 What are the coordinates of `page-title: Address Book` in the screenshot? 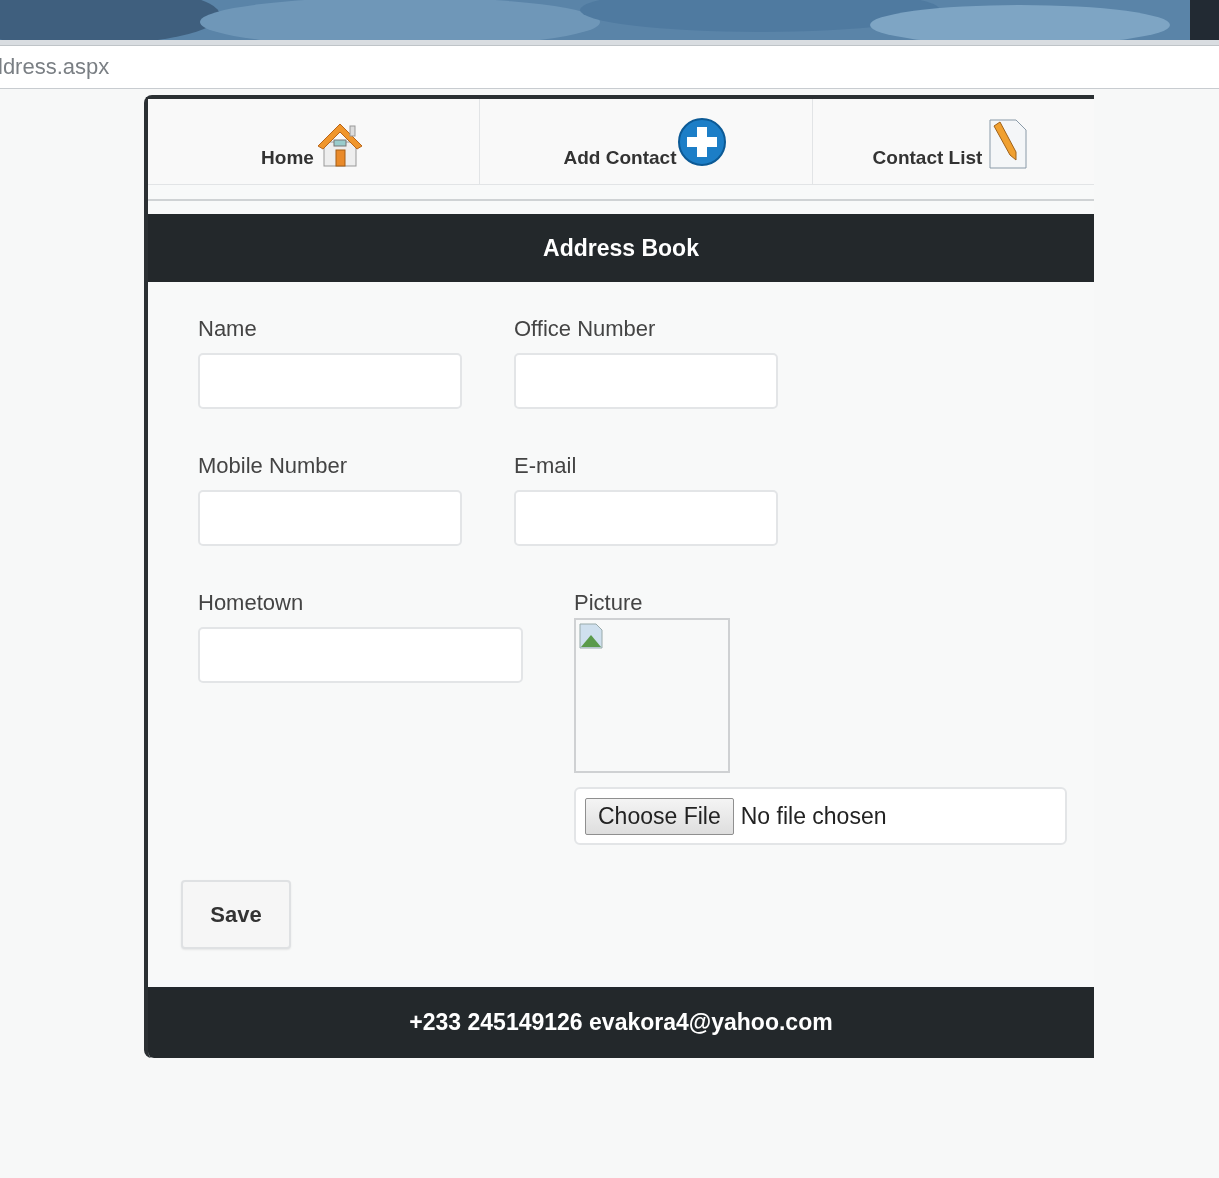 It's located at (621, 248).